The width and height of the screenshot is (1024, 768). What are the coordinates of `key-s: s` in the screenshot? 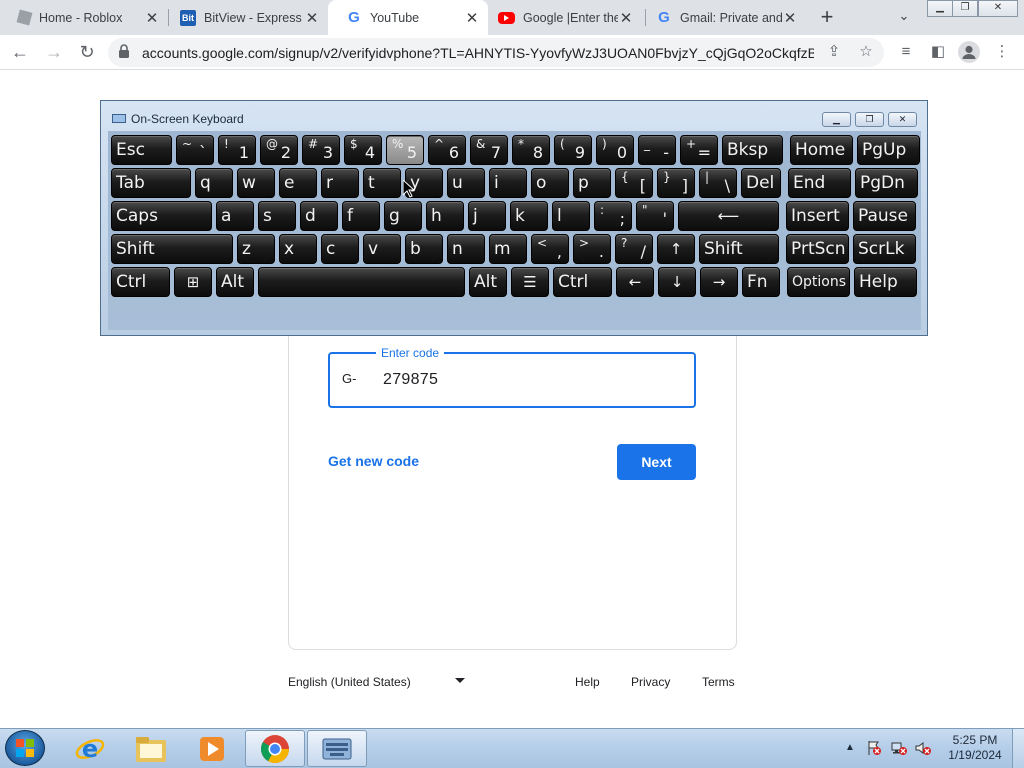 It's located at (277, 216).